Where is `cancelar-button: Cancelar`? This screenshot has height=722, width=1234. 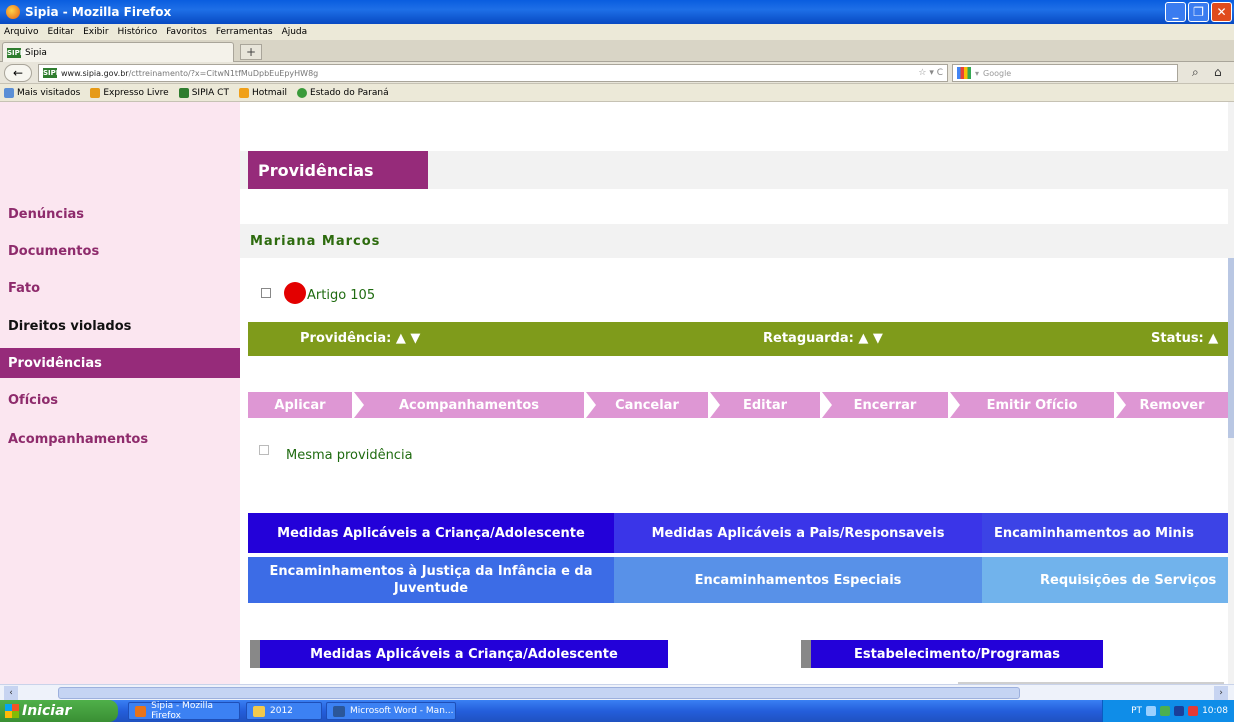 cancelar-button: Cancelar is located at coordinates (647, 405).